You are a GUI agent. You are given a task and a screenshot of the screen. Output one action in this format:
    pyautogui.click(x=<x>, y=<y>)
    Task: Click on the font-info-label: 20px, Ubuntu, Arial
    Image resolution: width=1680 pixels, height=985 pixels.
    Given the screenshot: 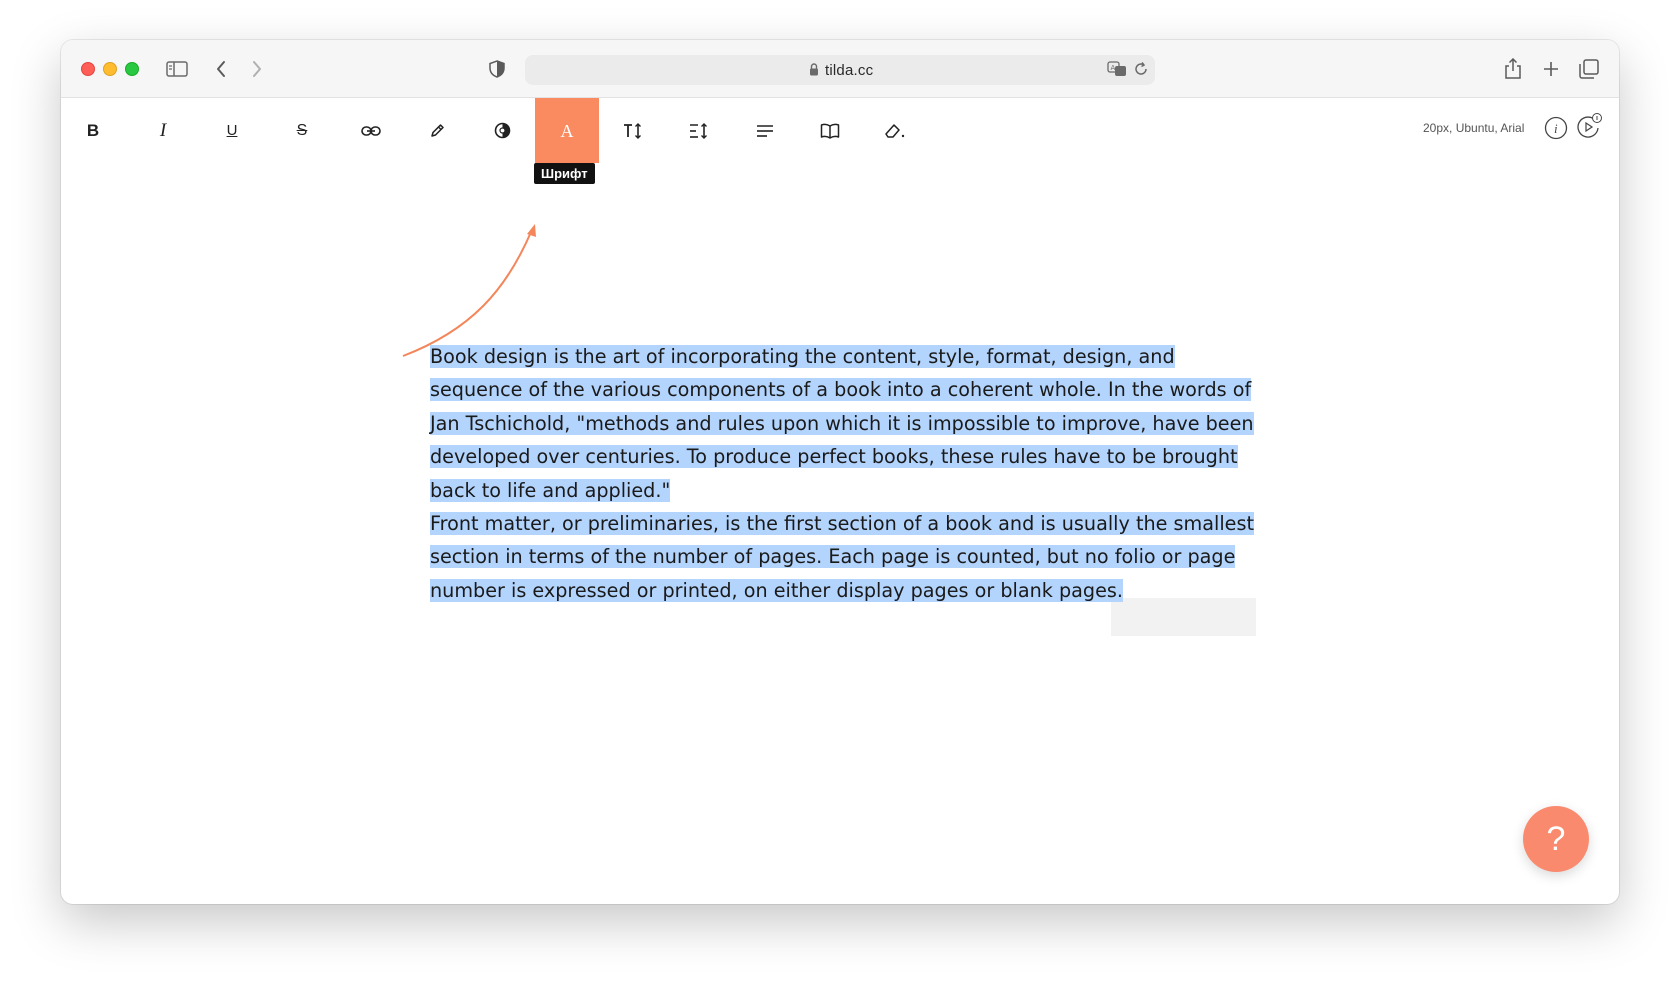 What is the action you would take?
    pyautogui.click(x=1474, y=128)
    